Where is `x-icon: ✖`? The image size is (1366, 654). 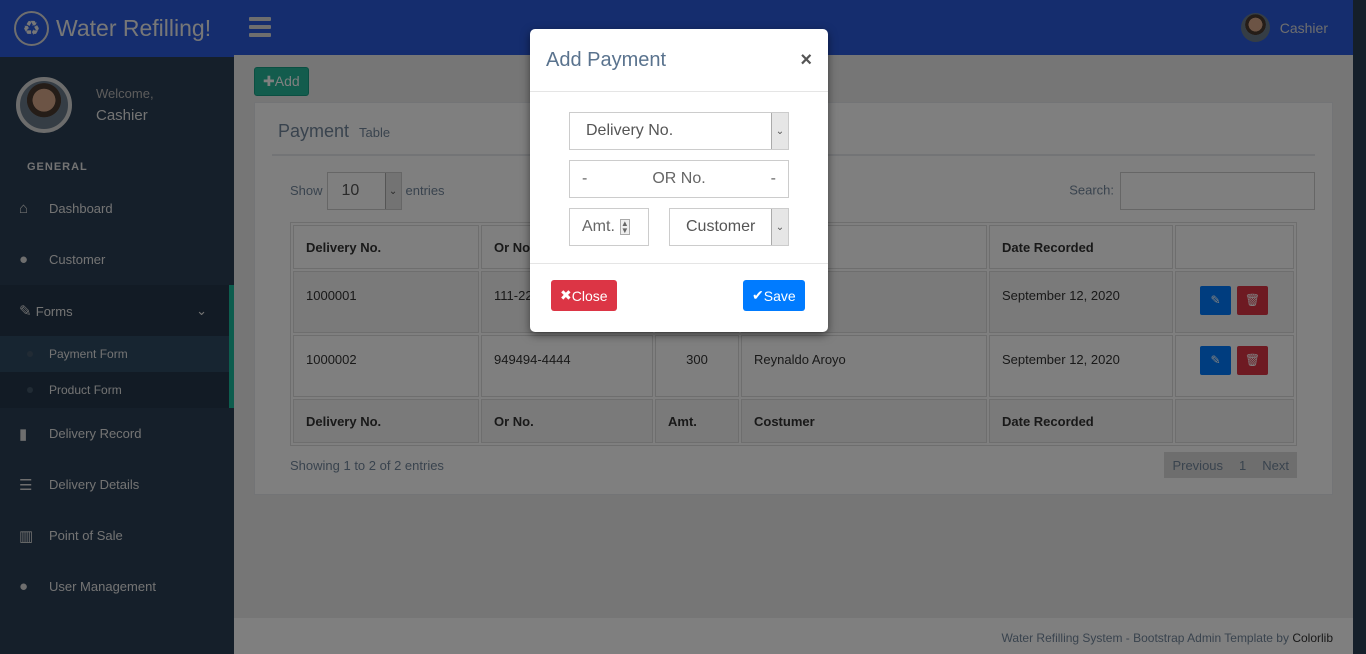 x-icon: ✖ is located at coordinates (566, 295).